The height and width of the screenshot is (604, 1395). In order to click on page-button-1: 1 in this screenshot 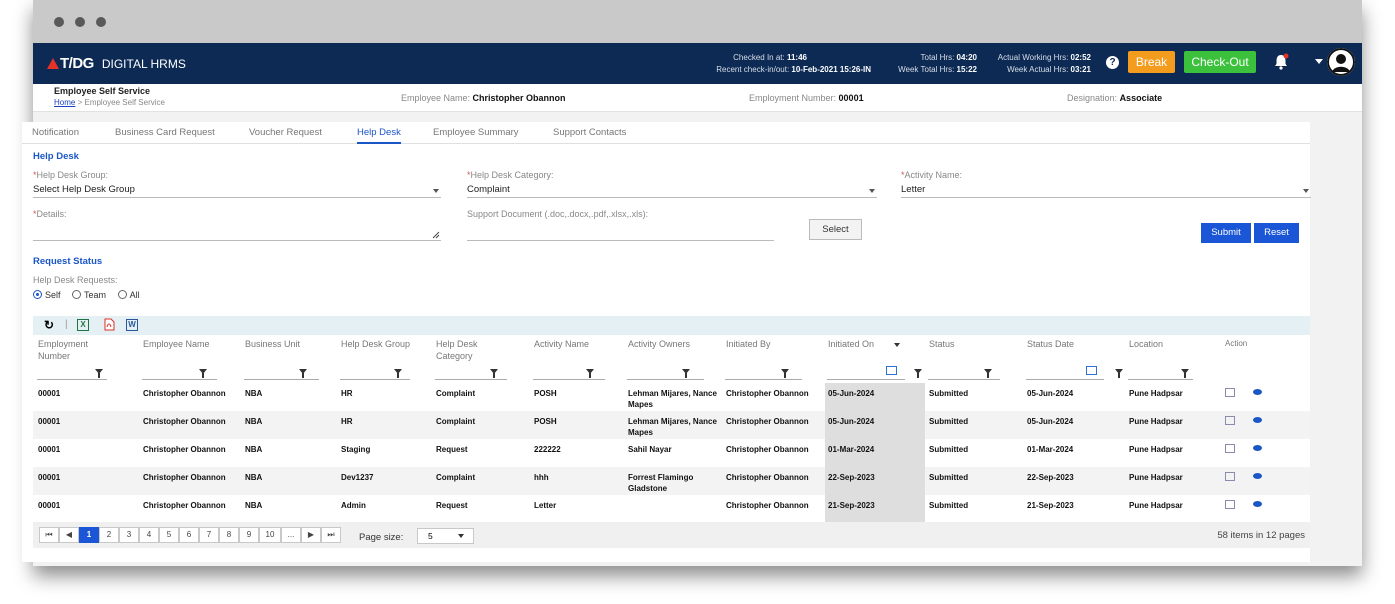, I will do `click(89, 535)`.